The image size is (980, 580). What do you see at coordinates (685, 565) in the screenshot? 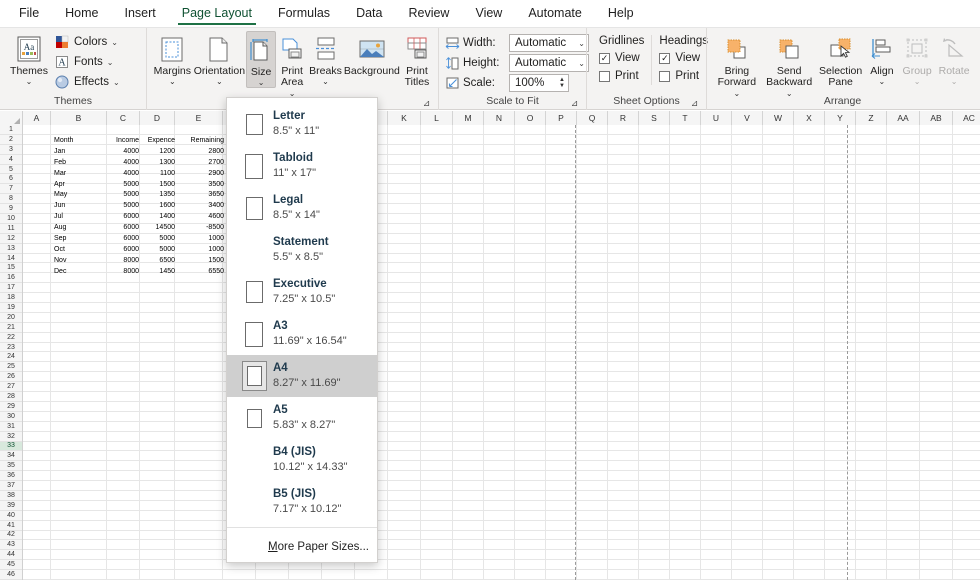
I see `cell-T45` at bounding box center [685, 565].